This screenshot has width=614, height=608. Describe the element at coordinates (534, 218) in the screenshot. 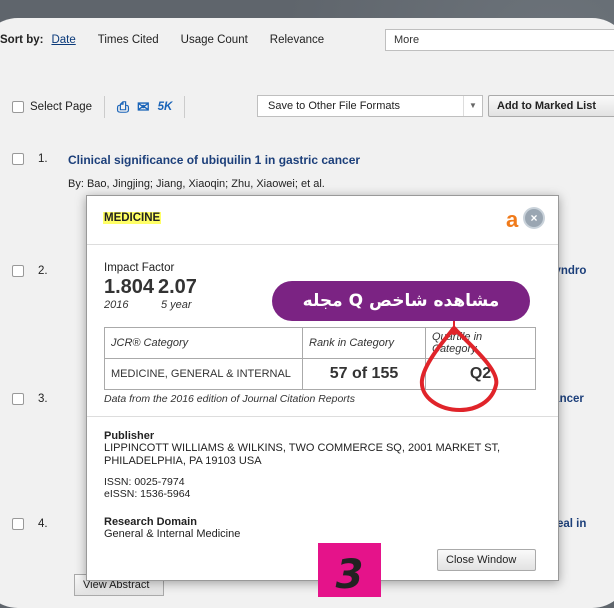

I see `close-icon: ×` at that location.